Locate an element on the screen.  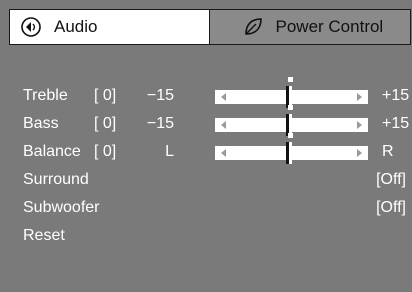
tab-power-control: Power Control is located at coordinates (310, 27).